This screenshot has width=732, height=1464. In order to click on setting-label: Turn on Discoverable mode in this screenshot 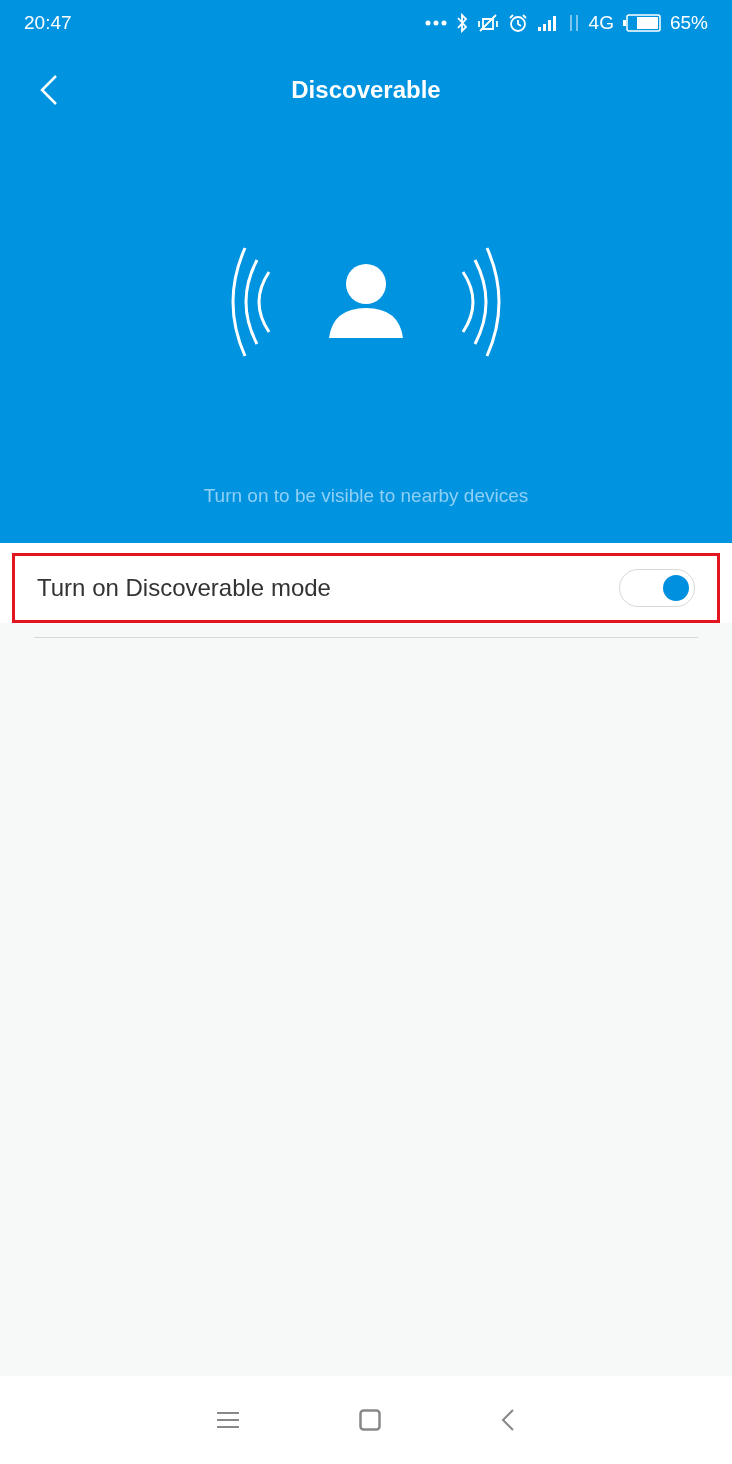, I will do `click(184, 588)`.